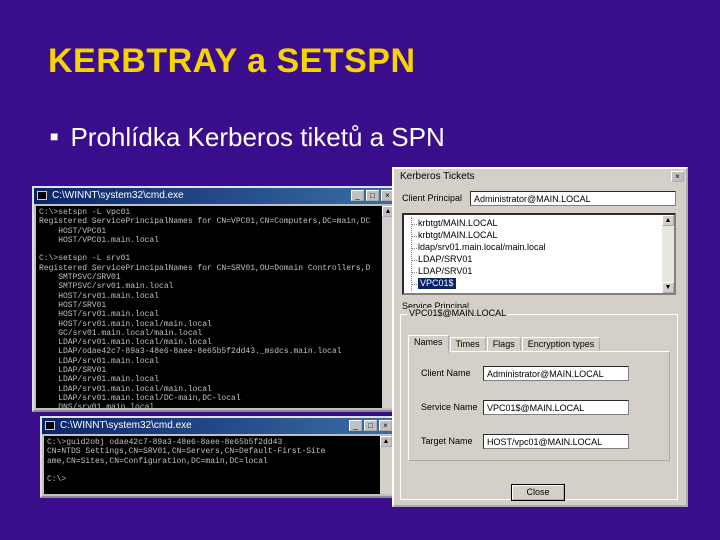 This screenshot has width=720, height=540. I want to click on console-line: C:\>, so click(57, 480).